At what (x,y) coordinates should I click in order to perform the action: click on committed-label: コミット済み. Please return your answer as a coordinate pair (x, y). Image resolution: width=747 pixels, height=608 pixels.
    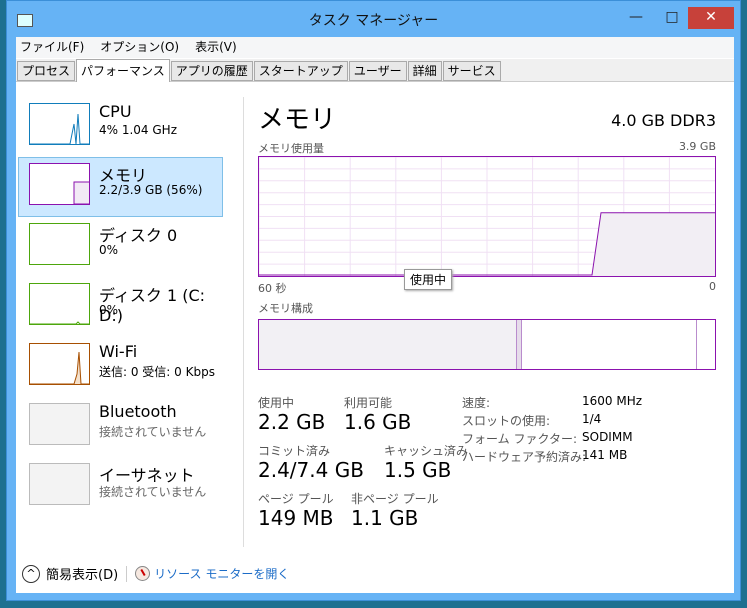
    Looking at the image, I should click on (294, 451).